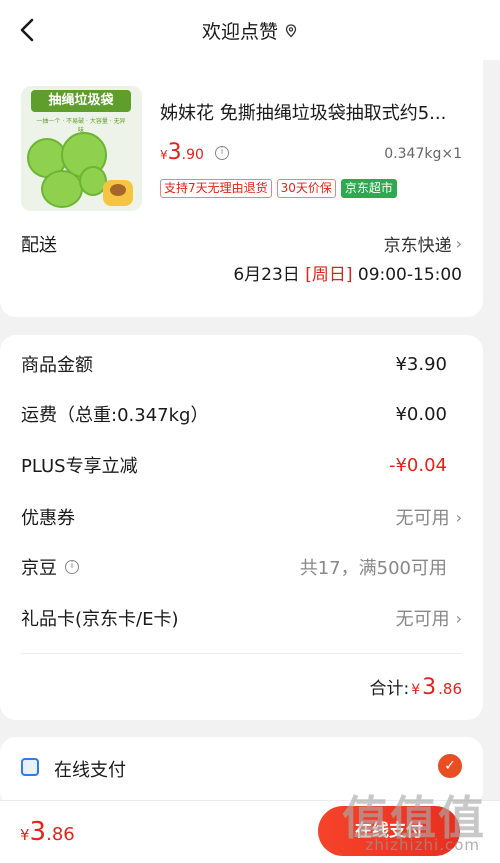 The height and width of the screenshot is (863, 500). I want to click on delivery-time: 6月23日 [周日] 09:00-15:00, so click(347, 272).